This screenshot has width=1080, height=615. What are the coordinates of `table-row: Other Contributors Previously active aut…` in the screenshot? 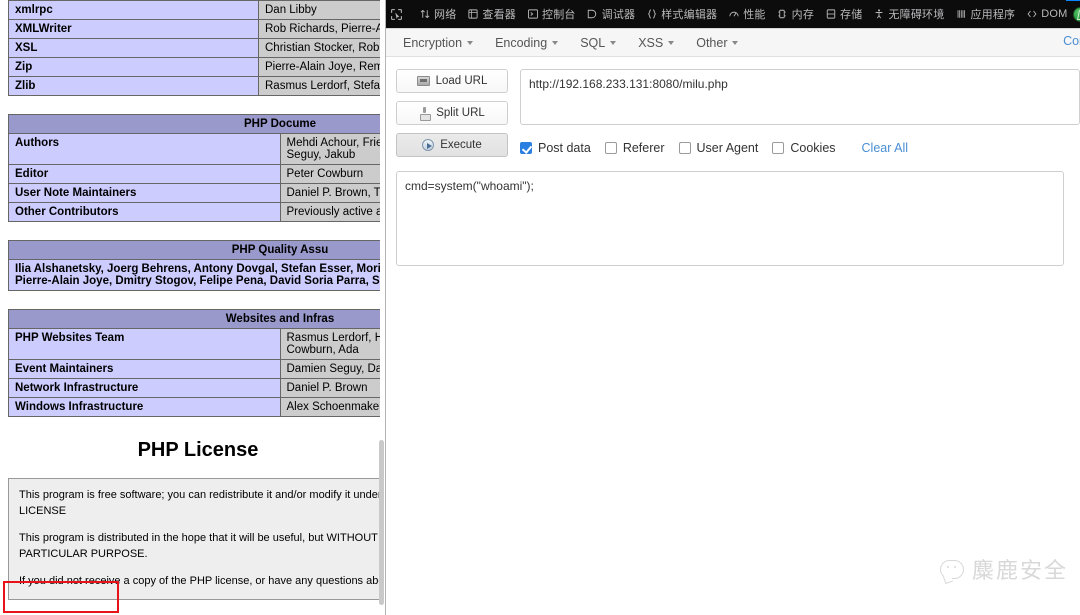 It's located at (194, 212).